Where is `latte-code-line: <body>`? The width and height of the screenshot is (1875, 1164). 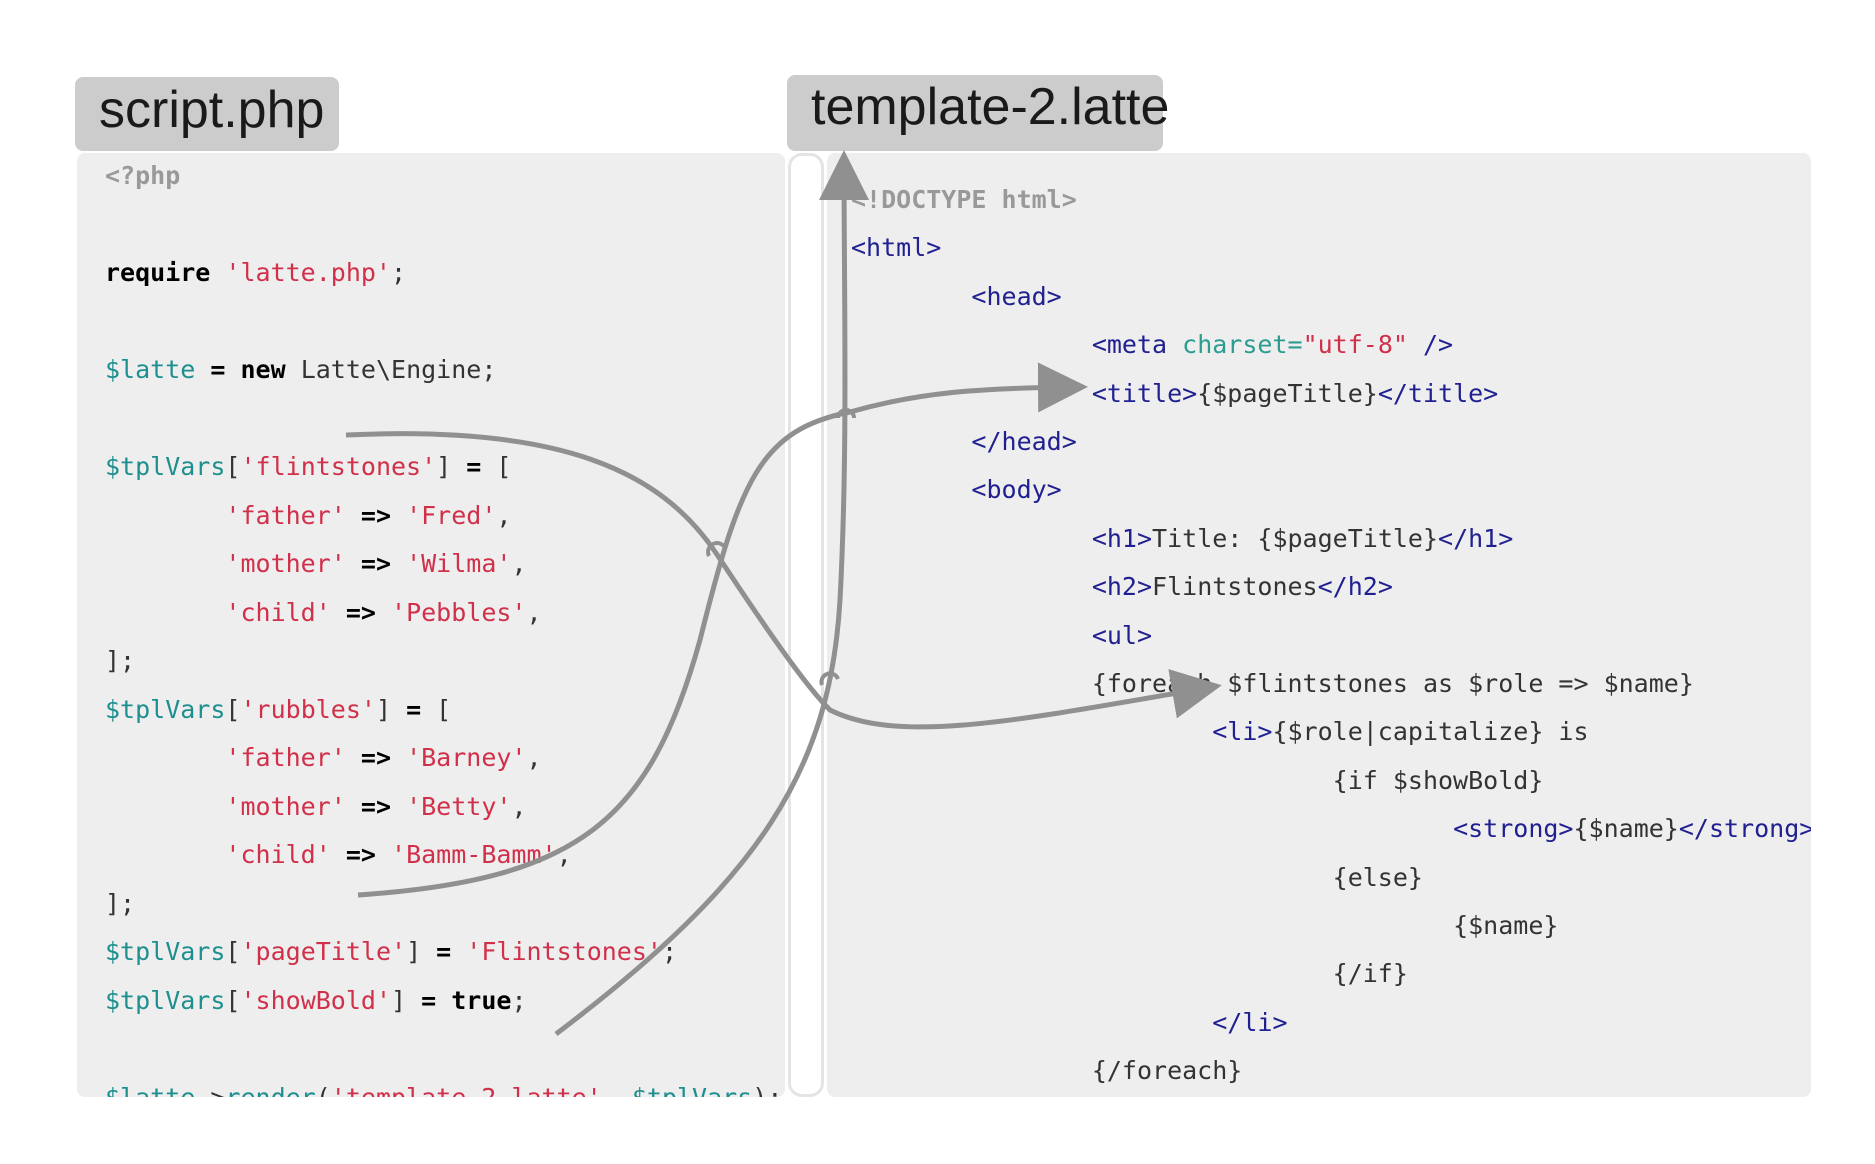 latte-code-line: <body> is located at coordinates (956, 490).